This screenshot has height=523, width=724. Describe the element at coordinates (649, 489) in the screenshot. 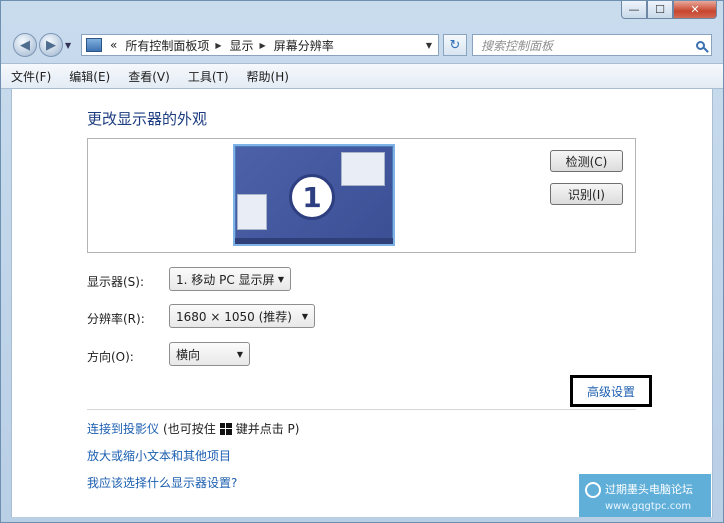

I see `watermark-title: 过期墨头电脑论坛` at that location.